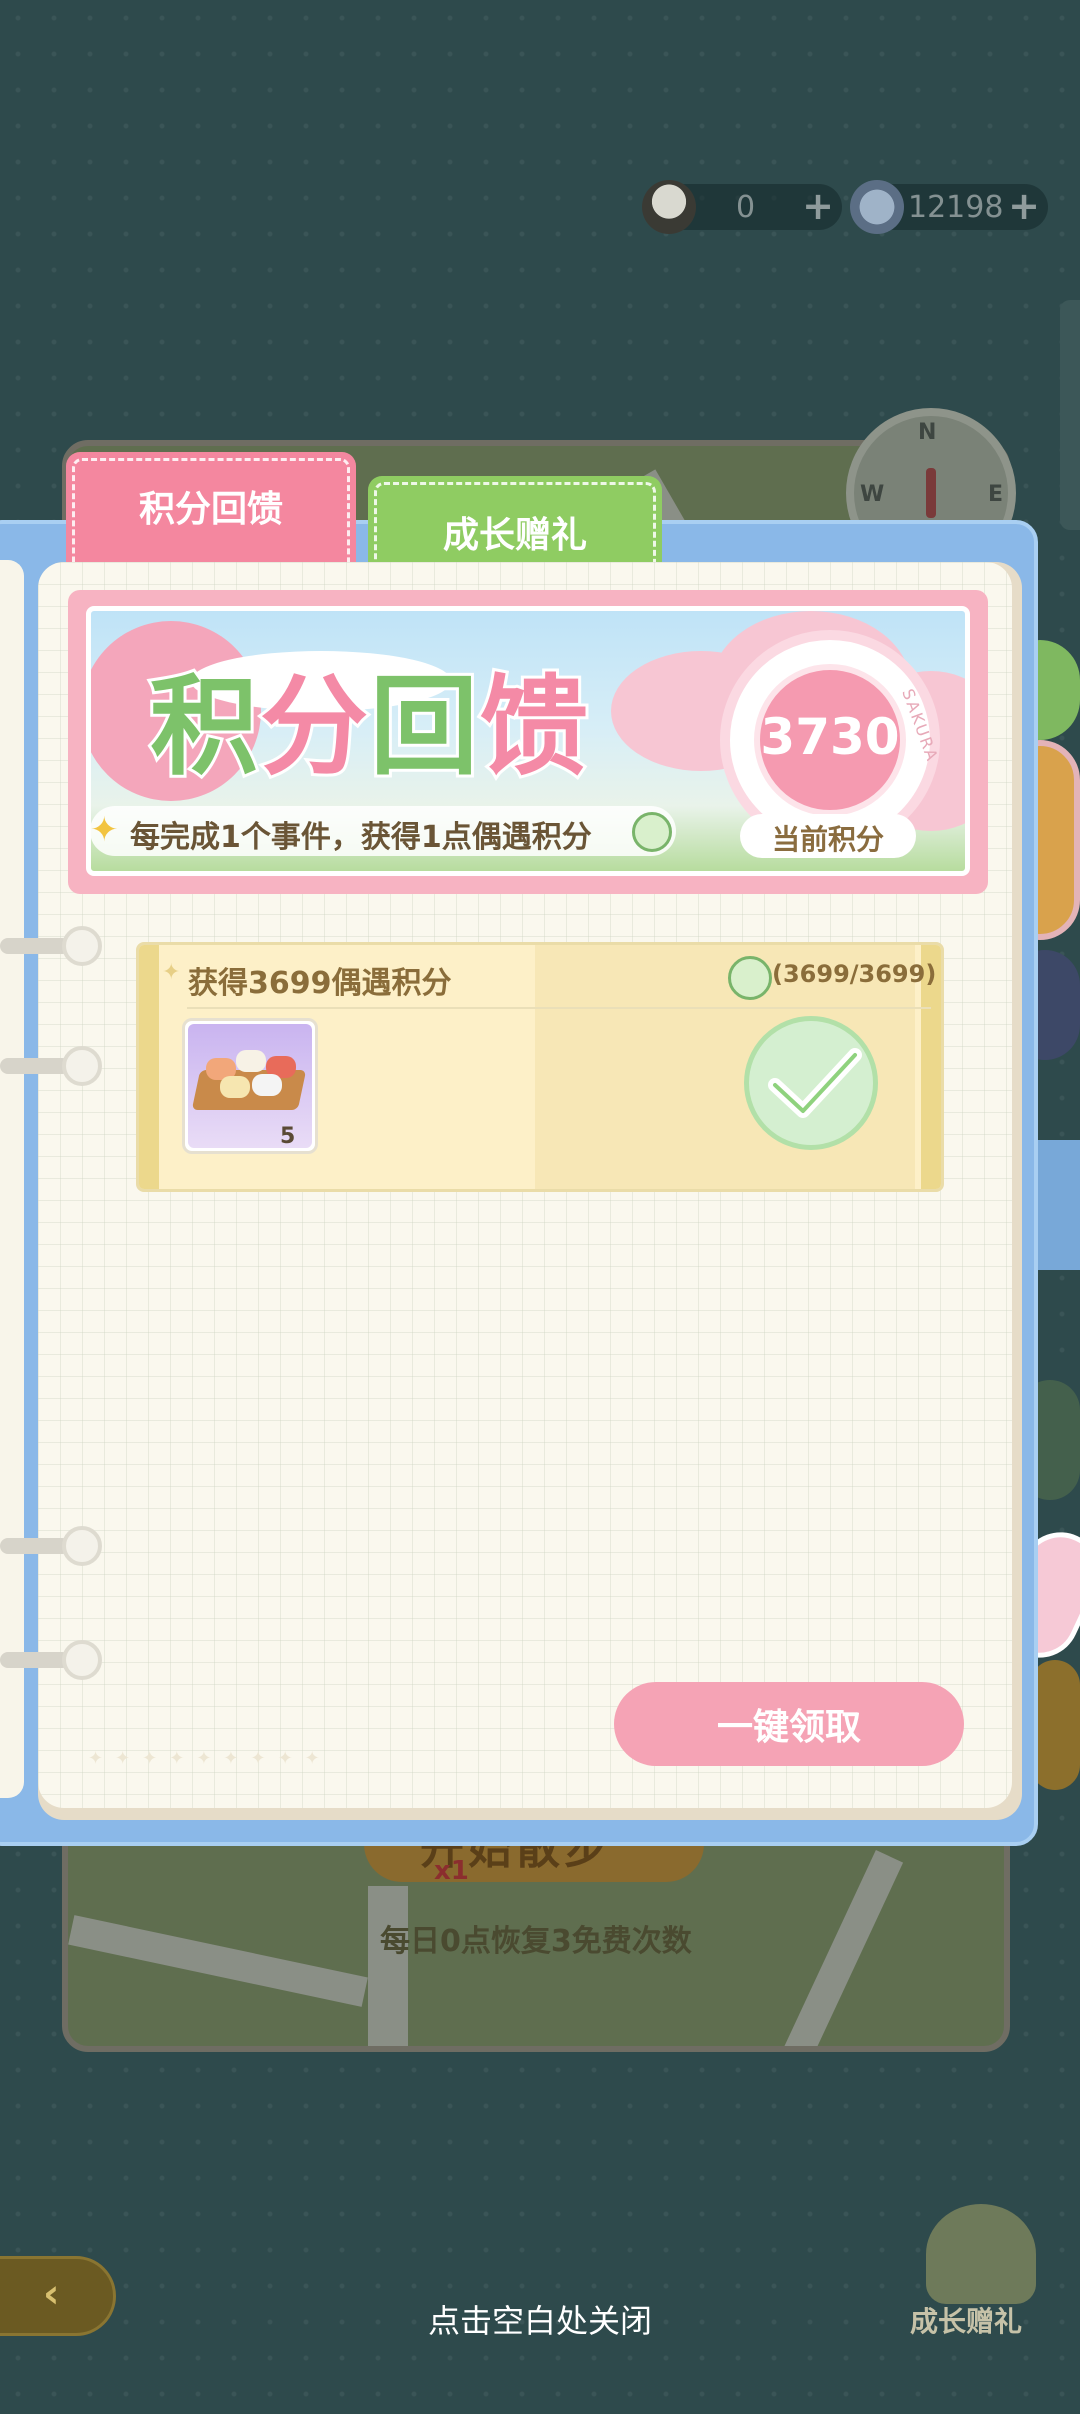 The image size is (1080, 2414). I want to click on completed-check-icon, so click(811, 1083).